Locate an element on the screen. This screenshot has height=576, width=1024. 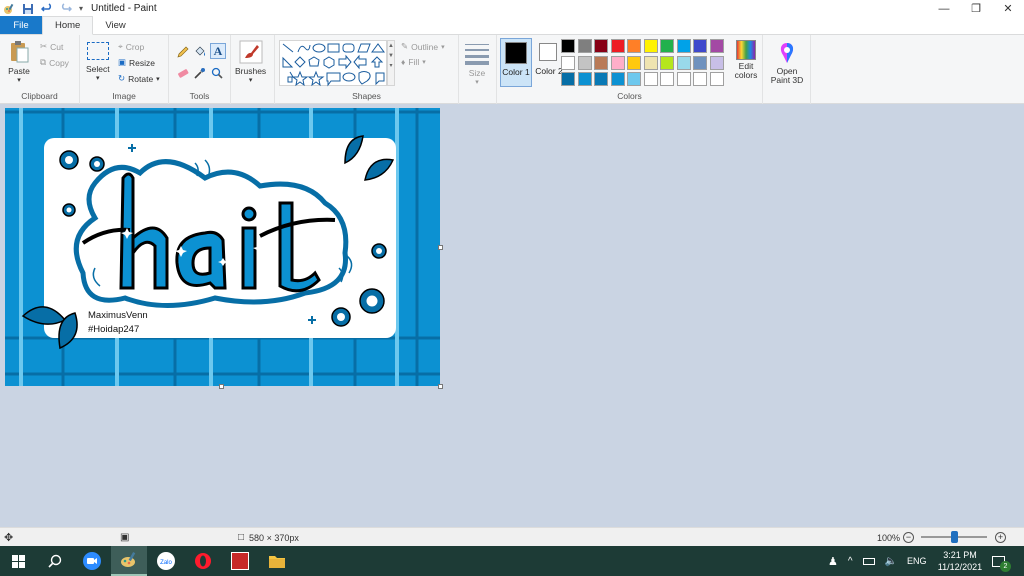
cut-button: ✂ Cut is located at coordinates (51, 46).